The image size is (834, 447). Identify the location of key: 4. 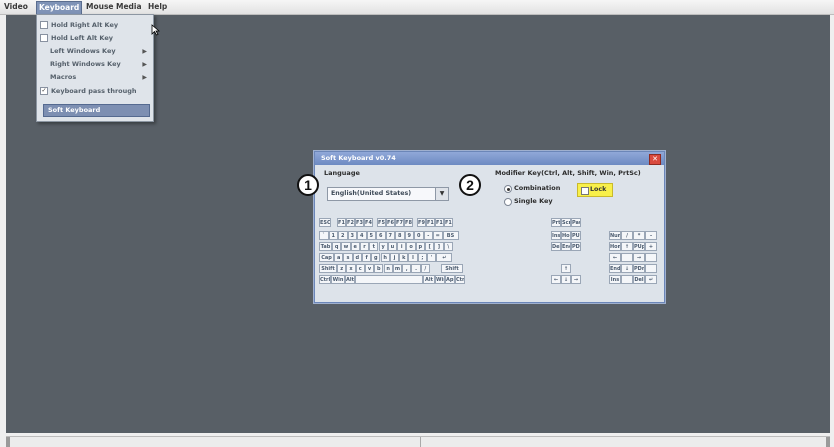
(362, 235).